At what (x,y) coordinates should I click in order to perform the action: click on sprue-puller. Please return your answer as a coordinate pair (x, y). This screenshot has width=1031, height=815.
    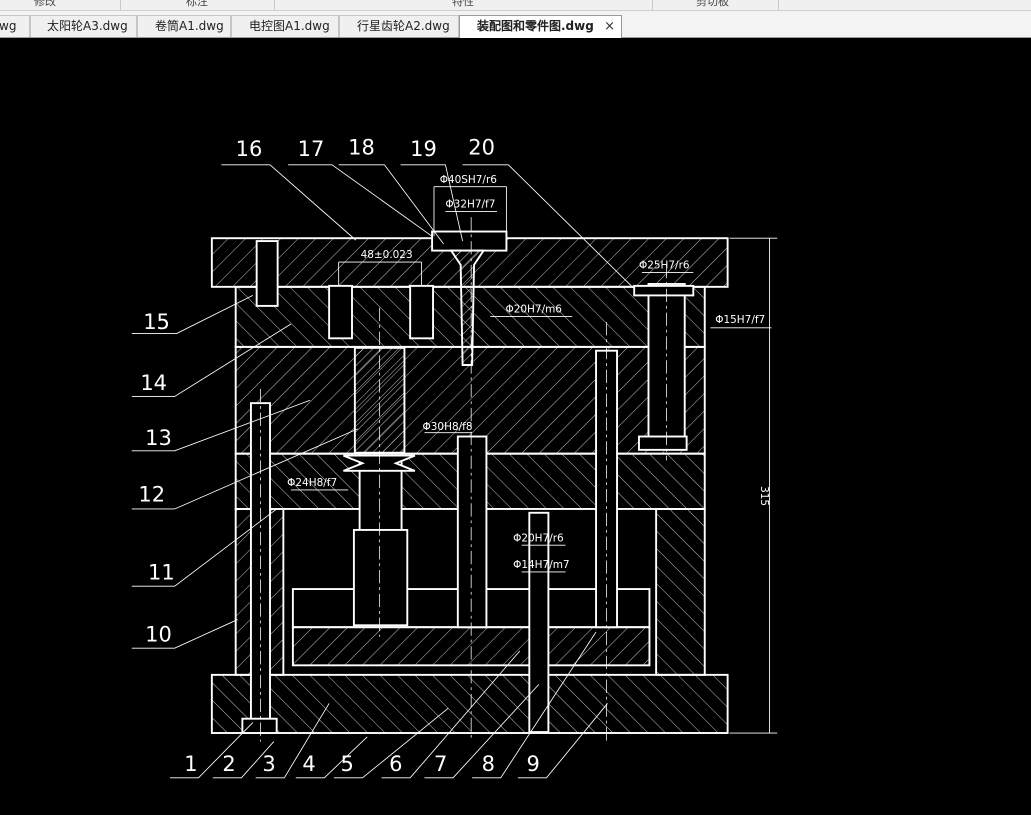
    Looking at the image, I should click on (472, 532).